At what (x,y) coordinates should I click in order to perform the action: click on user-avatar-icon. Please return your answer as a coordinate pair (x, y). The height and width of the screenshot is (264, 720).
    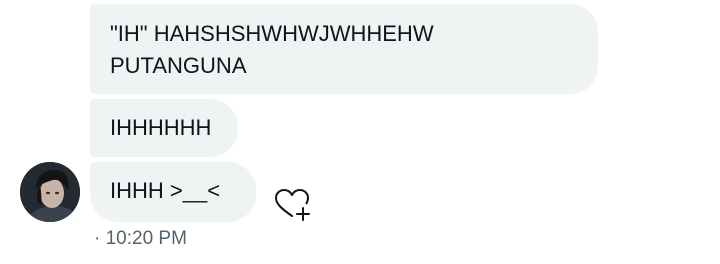
    Looking at the image, I should click on (50, 192).